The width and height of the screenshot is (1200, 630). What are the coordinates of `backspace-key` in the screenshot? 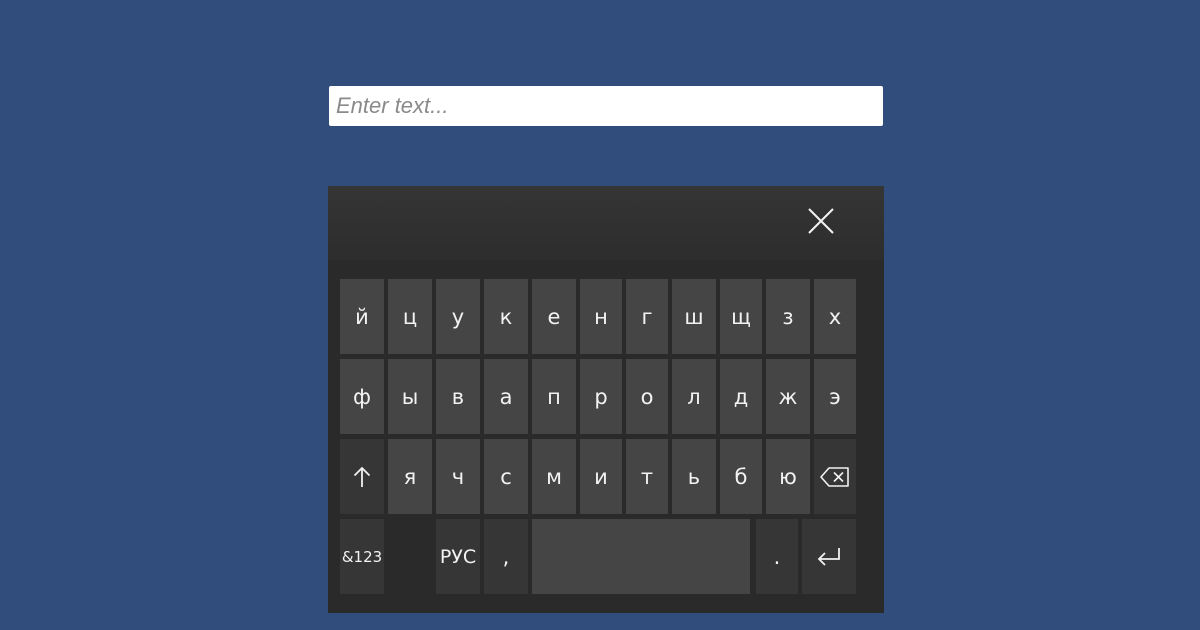 It's located at (835, 476).